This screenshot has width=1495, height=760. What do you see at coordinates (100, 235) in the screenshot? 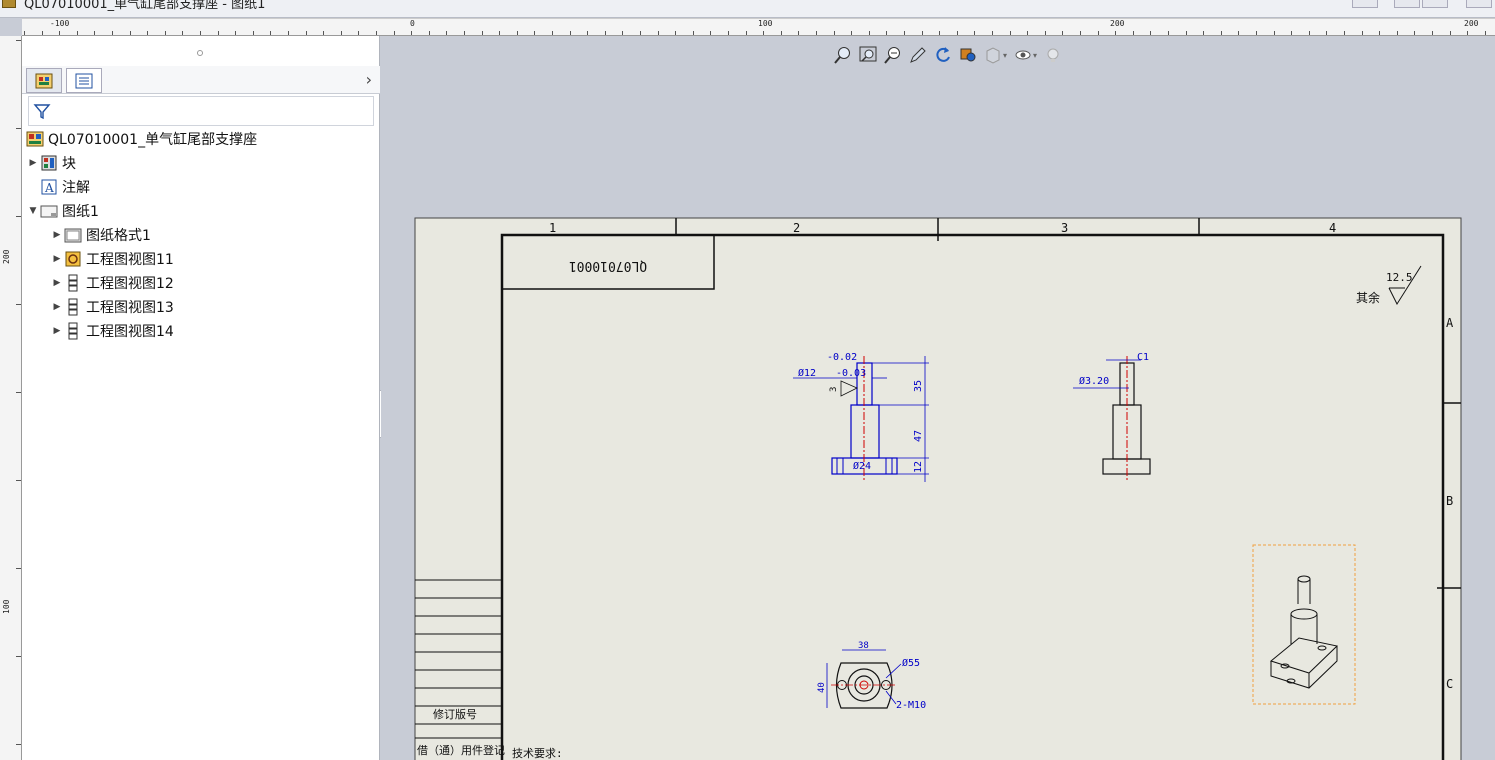
I see `tree-item-sheet-format: ▶ 图纸格式1` at bounding box center [100, 235].